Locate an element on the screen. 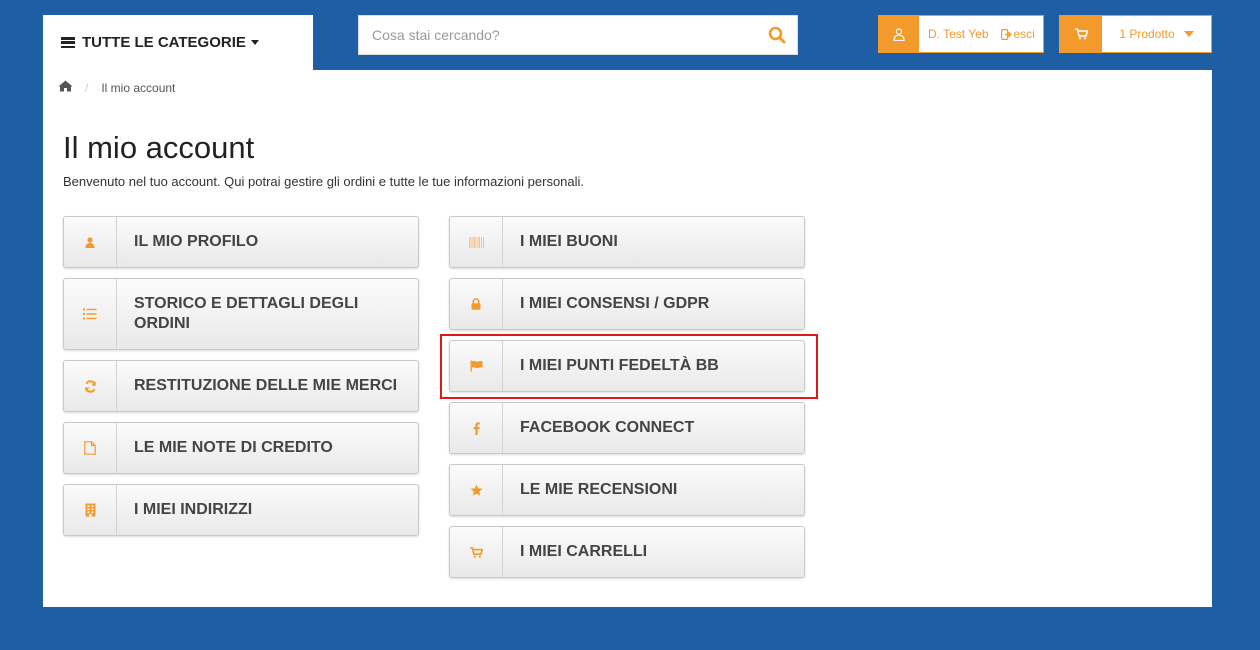 This screenshot has height=650, width=1260. all-categories-label: TUTTE LE CATEGORIE is located at coordinates (164, 42).